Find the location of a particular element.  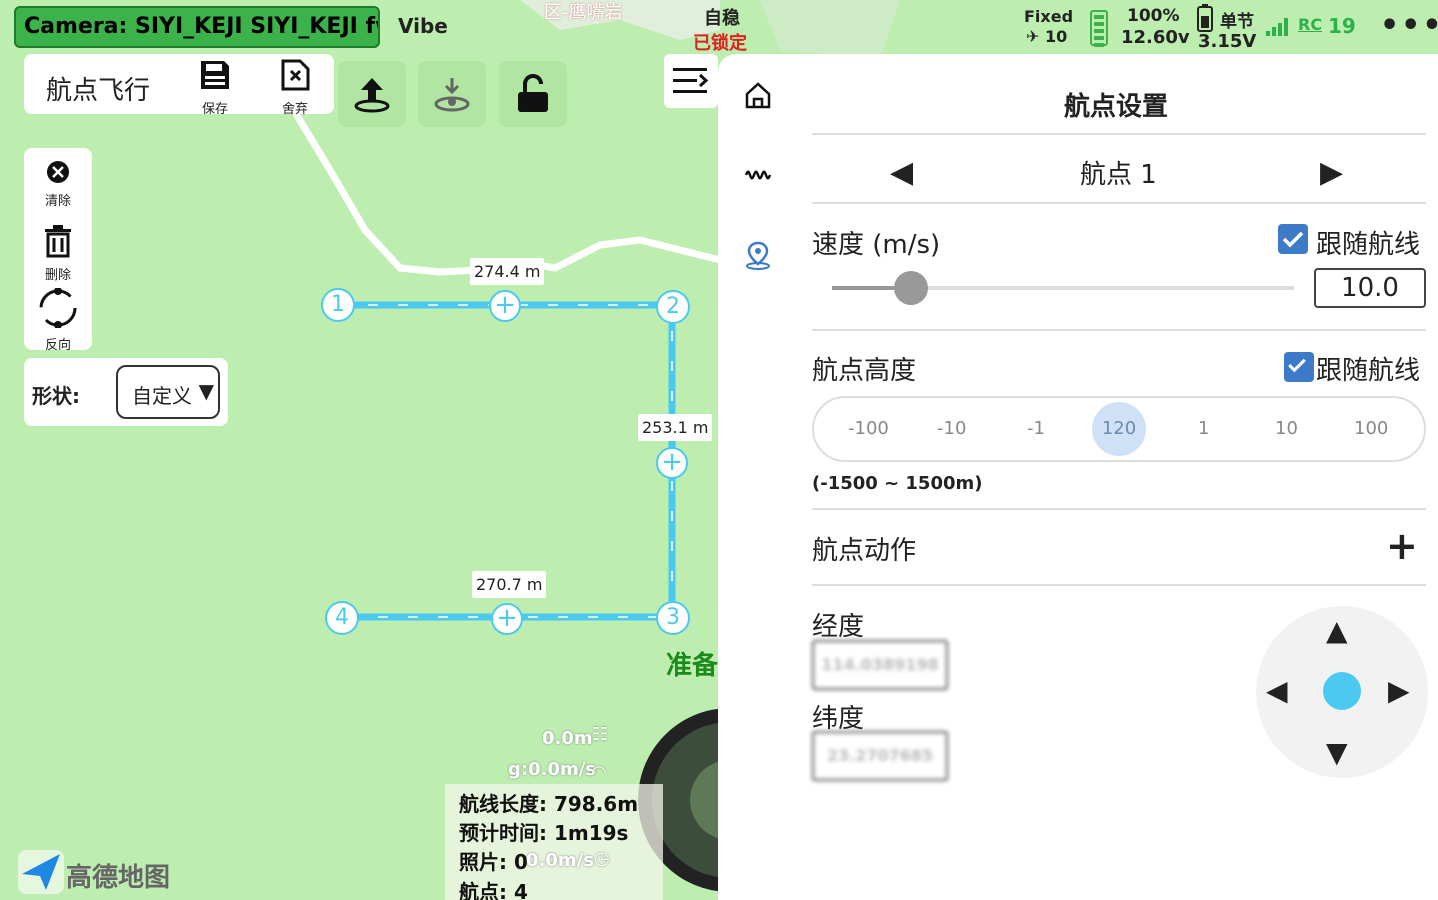

waypoint-marker-3: 3 is located at coordinates (673, 618).